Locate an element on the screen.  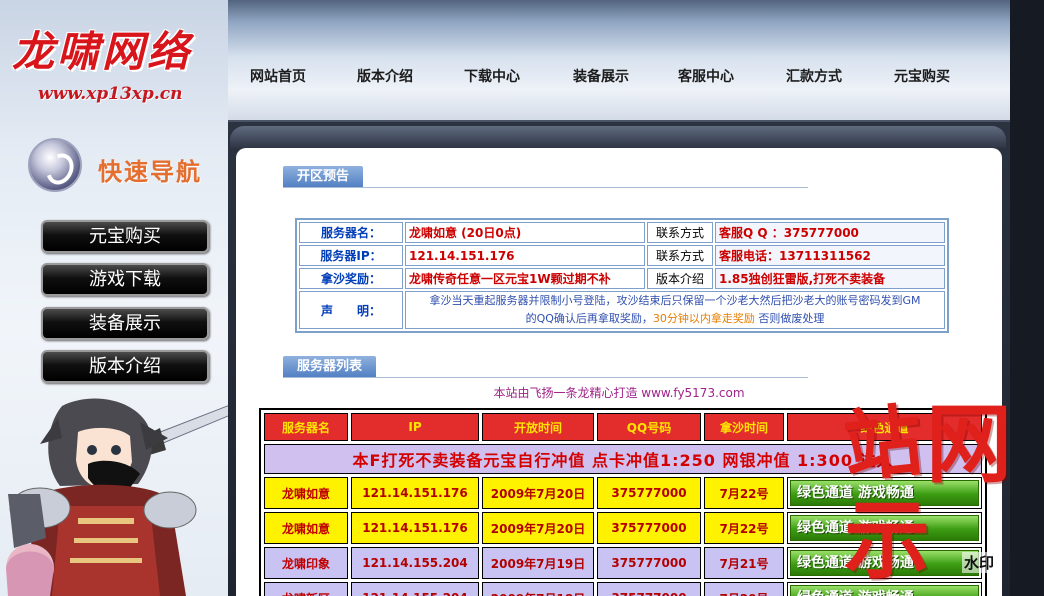
table-row: 服务器名： 龙啸如意 (20日0点) 联系方式 客服Q Q ：375777000 is located at coordinates (622, 232).